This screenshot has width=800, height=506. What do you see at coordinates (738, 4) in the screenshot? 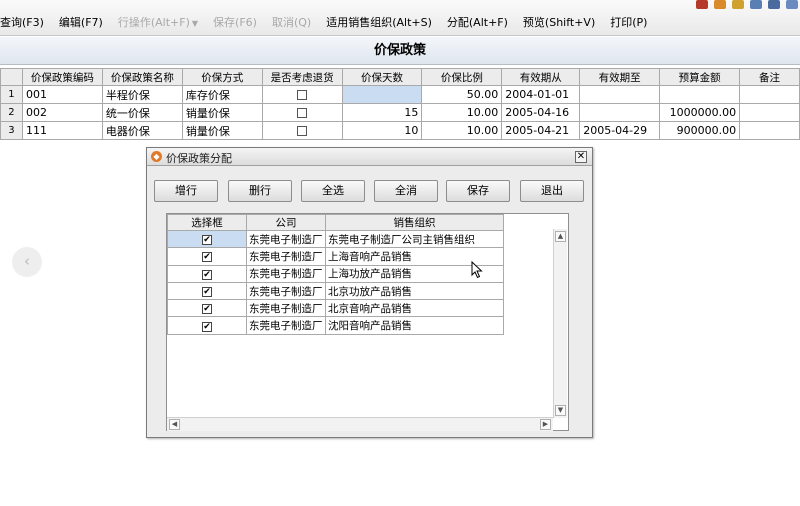
I see `note-icon` at bounding box center [738, 4].